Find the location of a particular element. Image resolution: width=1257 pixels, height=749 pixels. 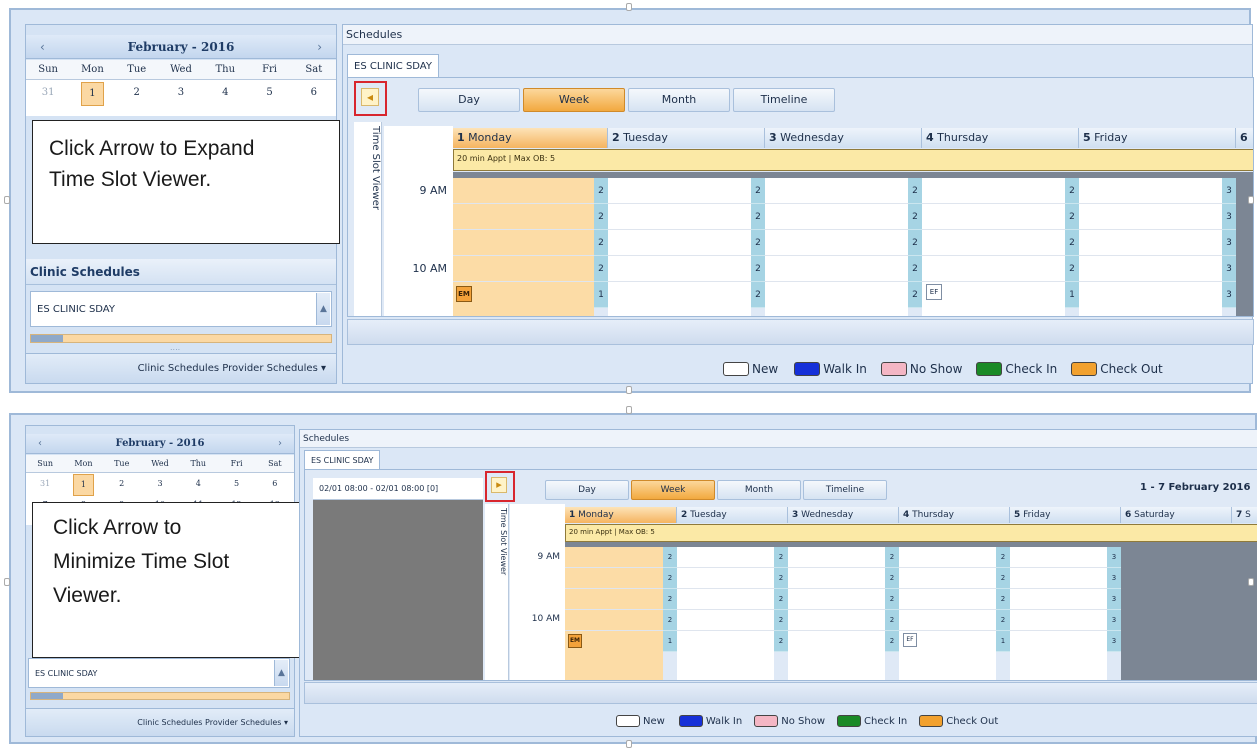

calendar-day: 31 is located at coordinates (45, 484).